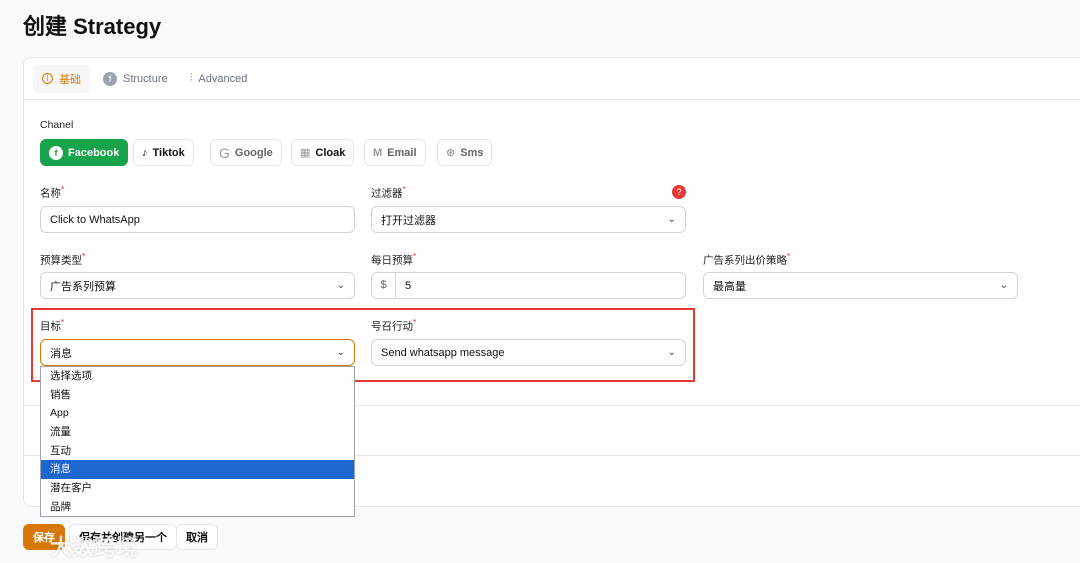  What do you see at coordinates (472, 152) in the screenshot?
I see `channel-label-text: Sms` at bounding box center [472, 152].